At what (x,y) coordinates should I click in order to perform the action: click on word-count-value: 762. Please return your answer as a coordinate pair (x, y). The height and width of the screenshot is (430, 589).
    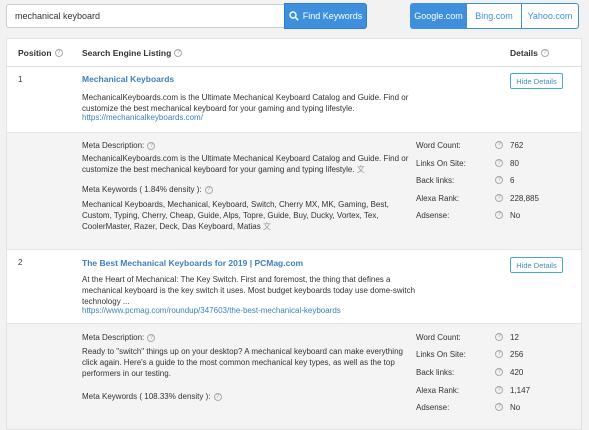
    Looking at the image, I should click on (517, 145).